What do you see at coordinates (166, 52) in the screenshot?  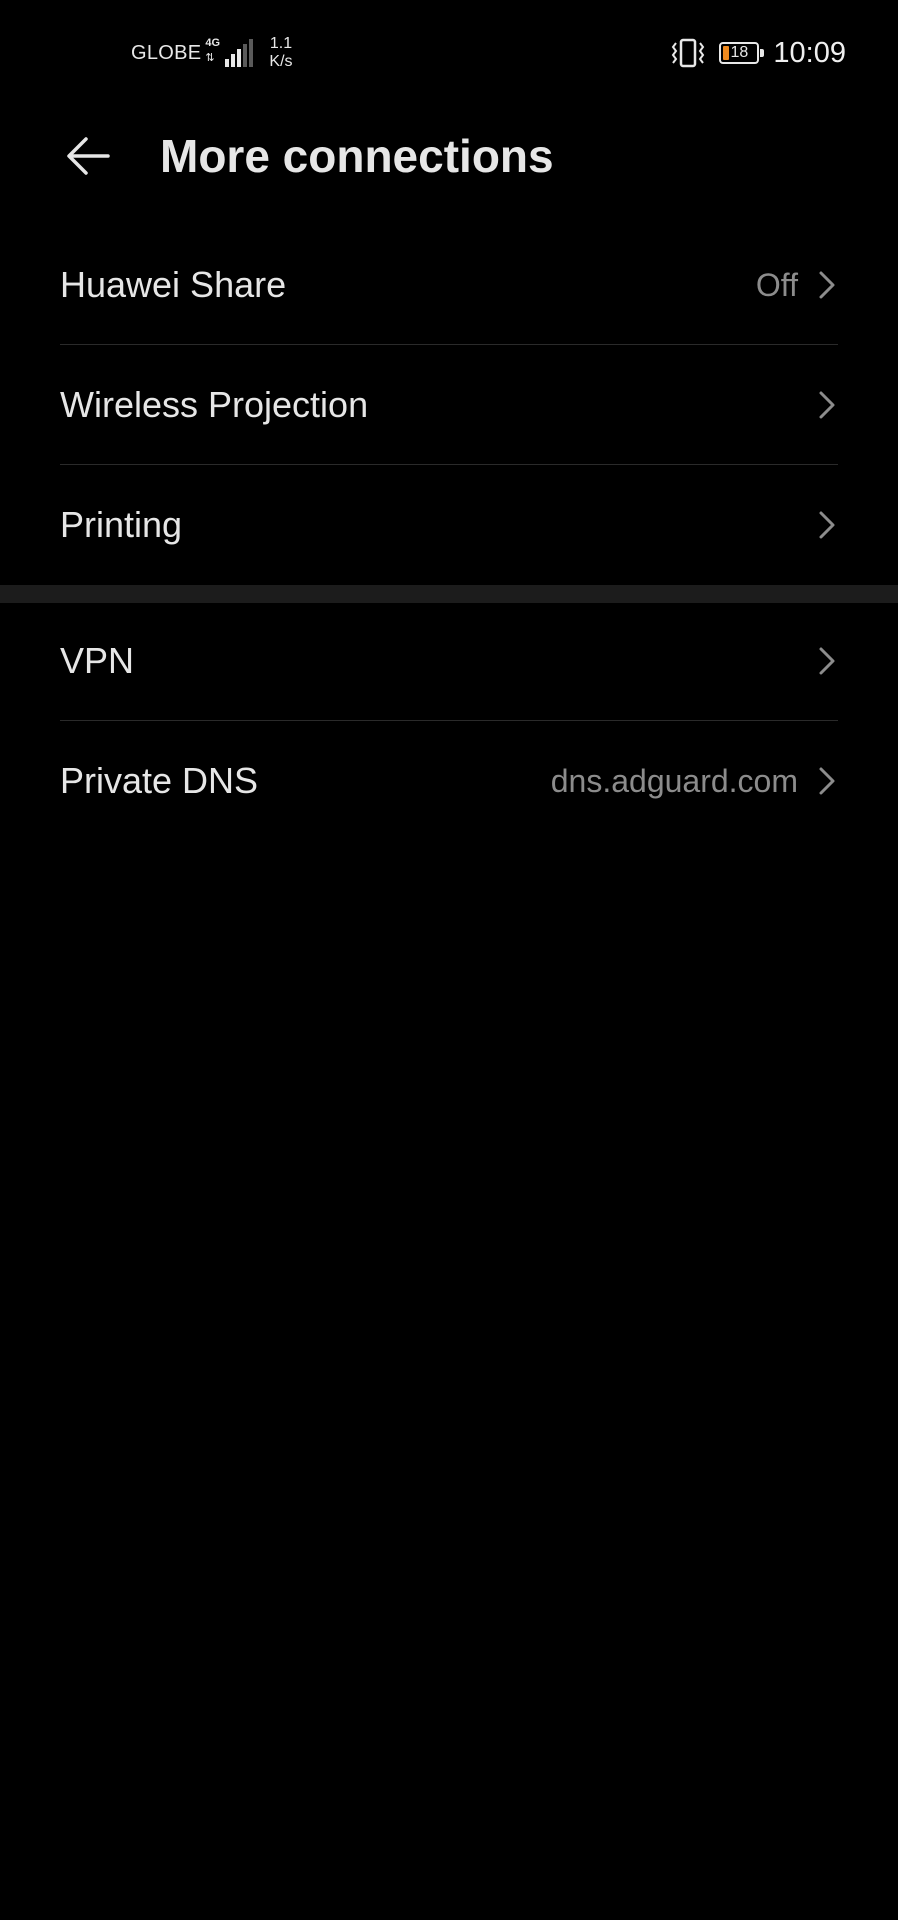 I see `carrier-name: GLOBE` at bounding box center [166, 52].